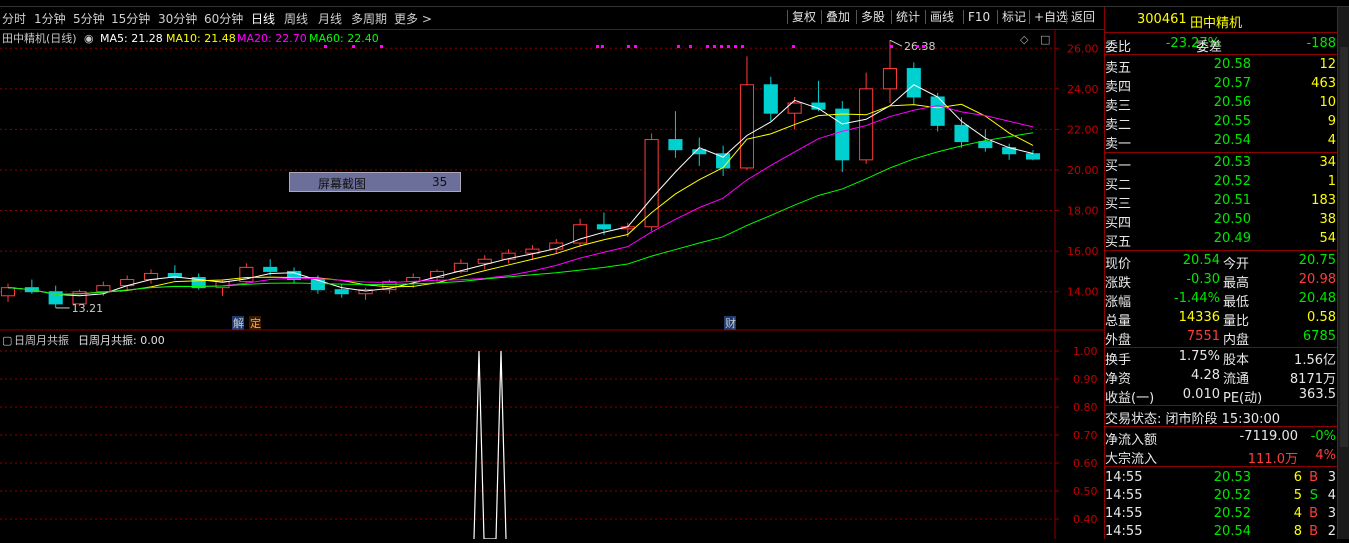 The image size is (1349, 543). I want to click on timeframe-tab: 多周期, so click(369, 18).